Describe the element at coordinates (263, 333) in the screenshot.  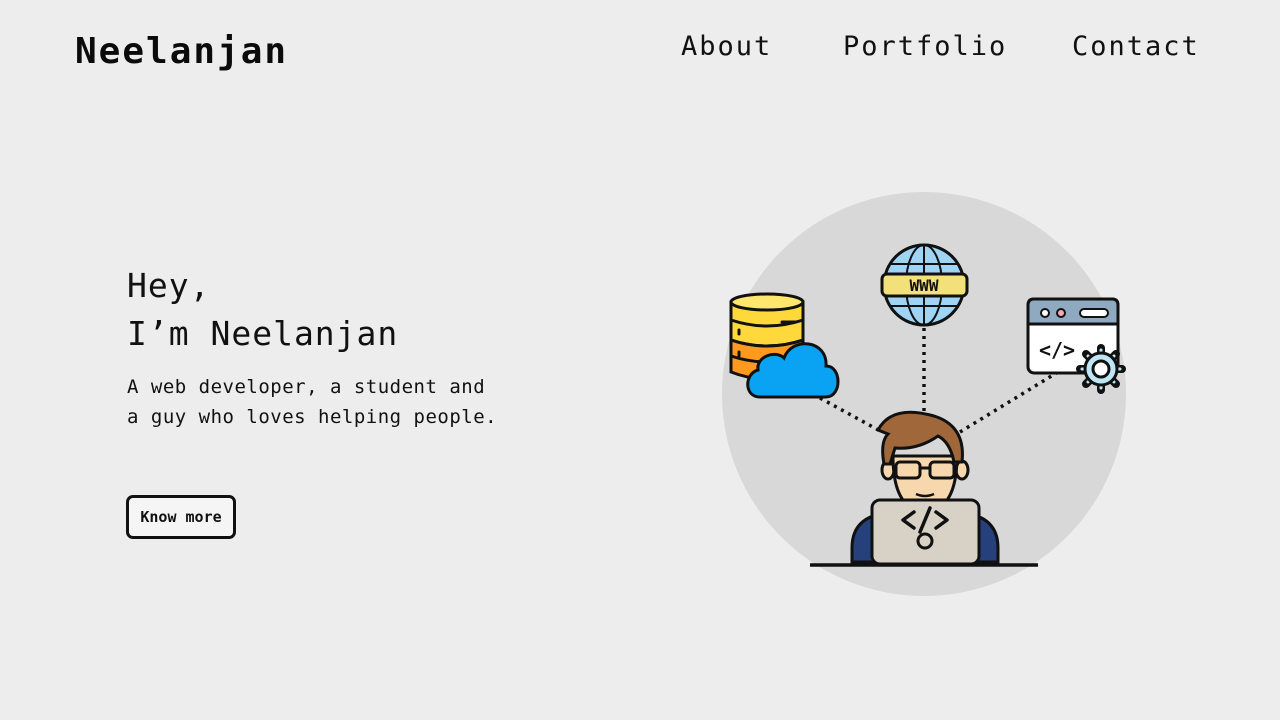
I see `greeting-line-2: I’m Neelanjan` at that location.